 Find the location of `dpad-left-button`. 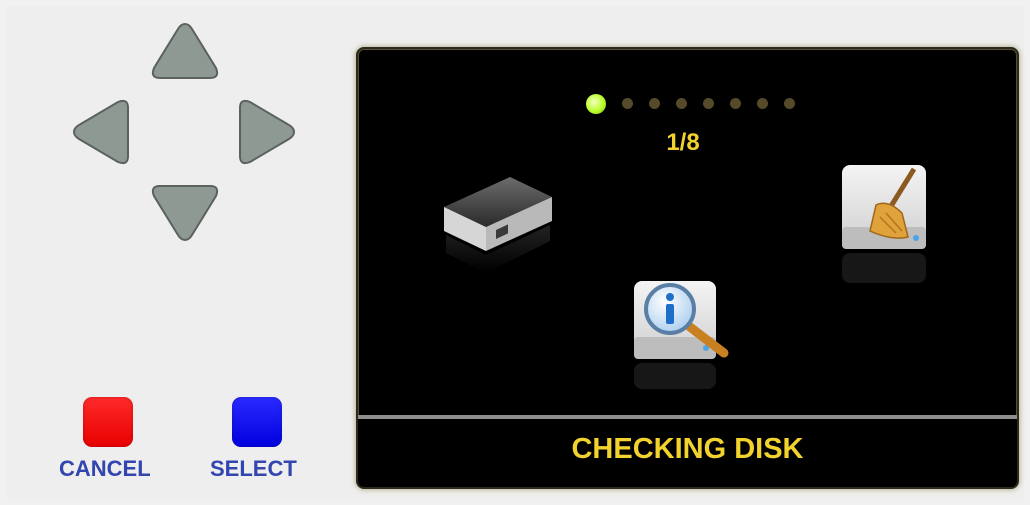

dpad-left-button is located at coordinates (103, 132).